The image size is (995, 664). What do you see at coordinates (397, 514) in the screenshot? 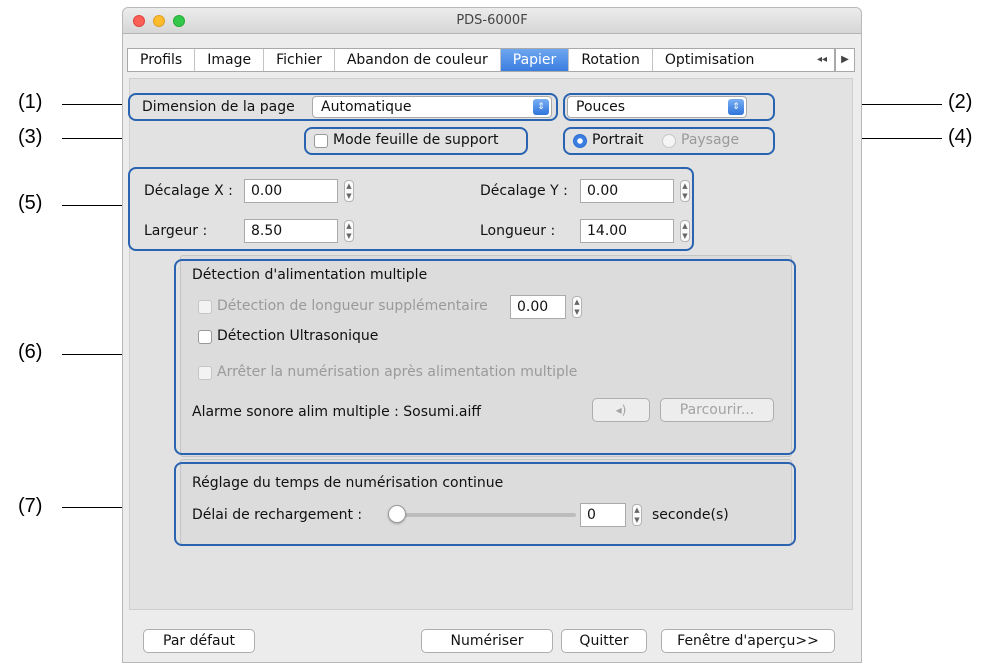
I see `reload-delay-slider` at bounding box center [397, 514].